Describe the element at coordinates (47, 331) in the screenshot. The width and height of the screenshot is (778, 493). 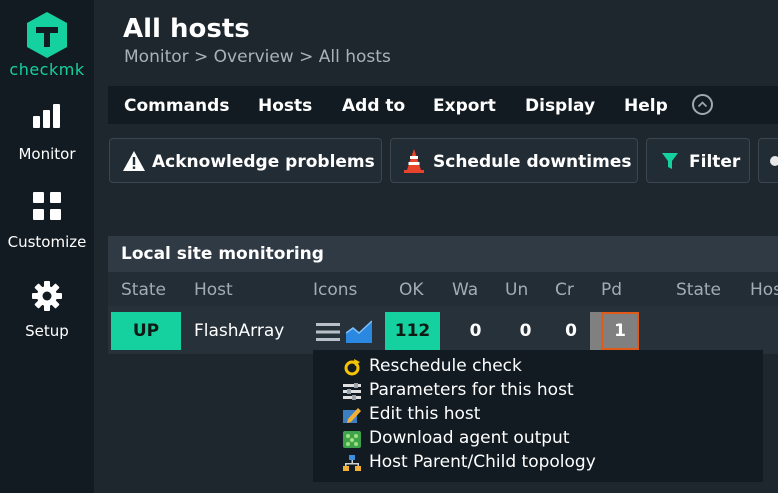
I see `sidebar-item-label: Setup` at that location.